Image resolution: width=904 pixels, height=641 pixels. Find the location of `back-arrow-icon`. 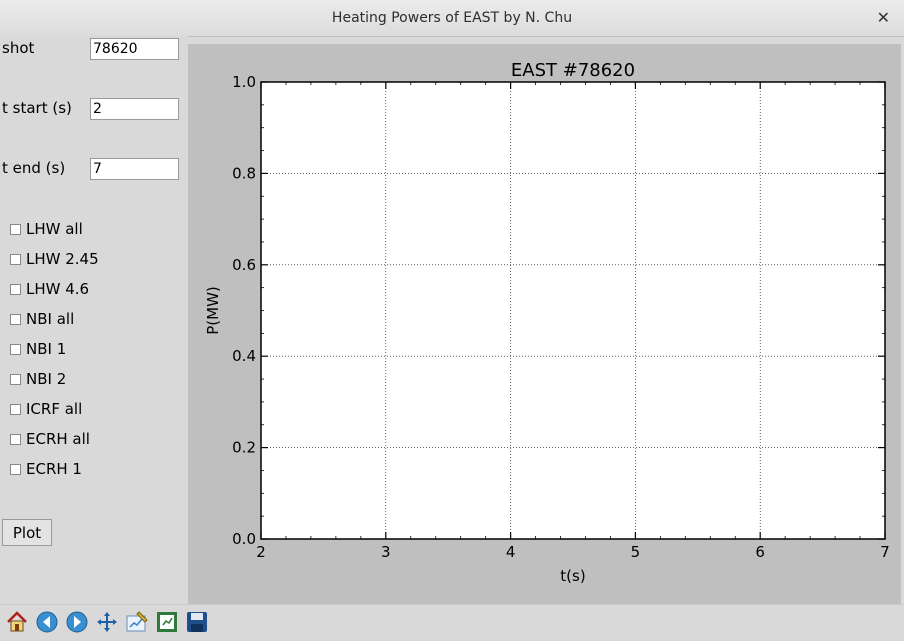

back-arrow-icon is located at coordinates (47, 622).